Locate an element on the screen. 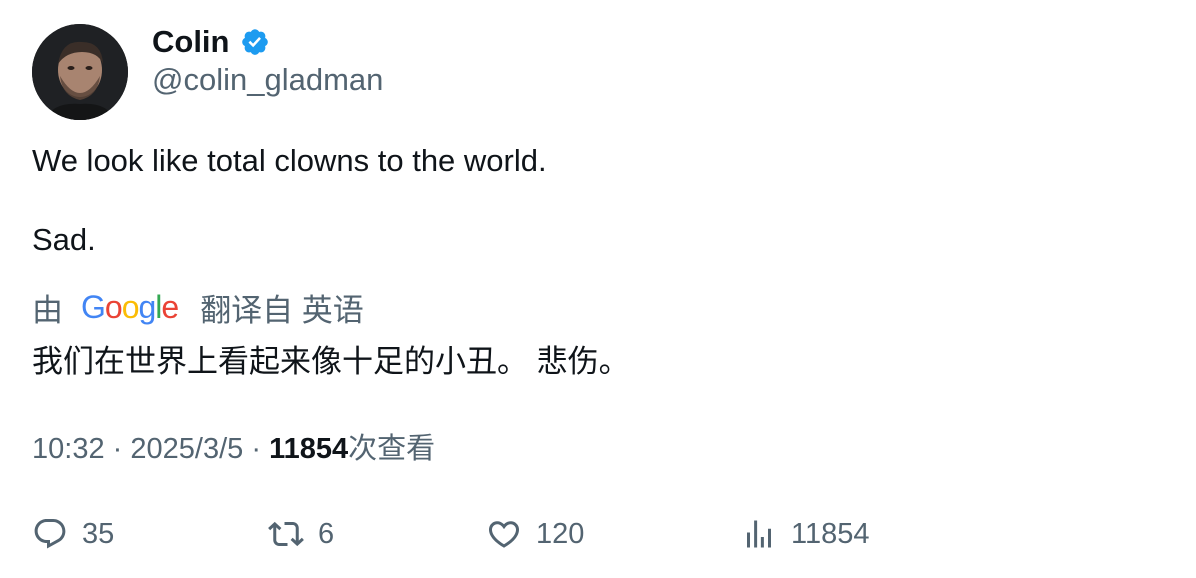 The image size is (1196, 578). views-count: 11854 is located at coordinates (309, 449).